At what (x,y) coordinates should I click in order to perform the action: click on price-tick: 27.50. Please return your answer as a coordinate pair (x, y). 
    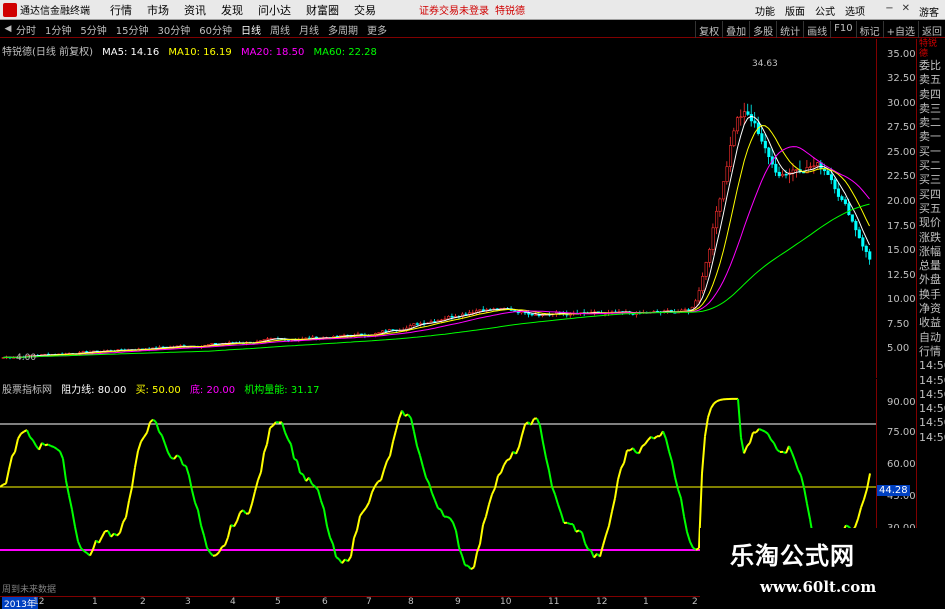
    Looking at the image, I should click on (901, 127).